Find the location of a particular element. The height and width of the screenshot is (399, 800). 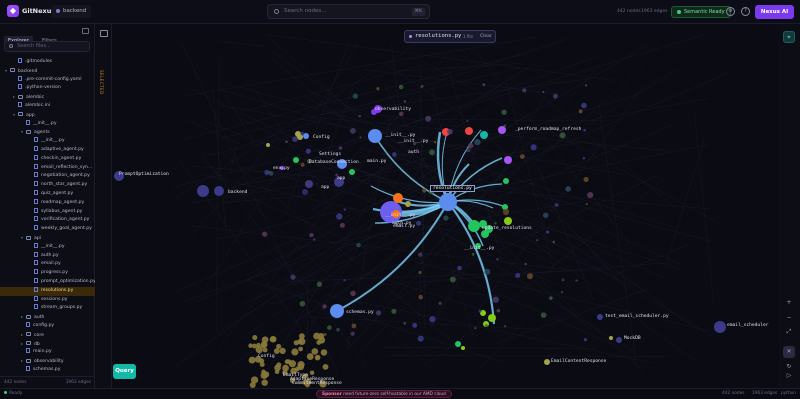

tree-file: email.py is located at coordinates (47, 264).